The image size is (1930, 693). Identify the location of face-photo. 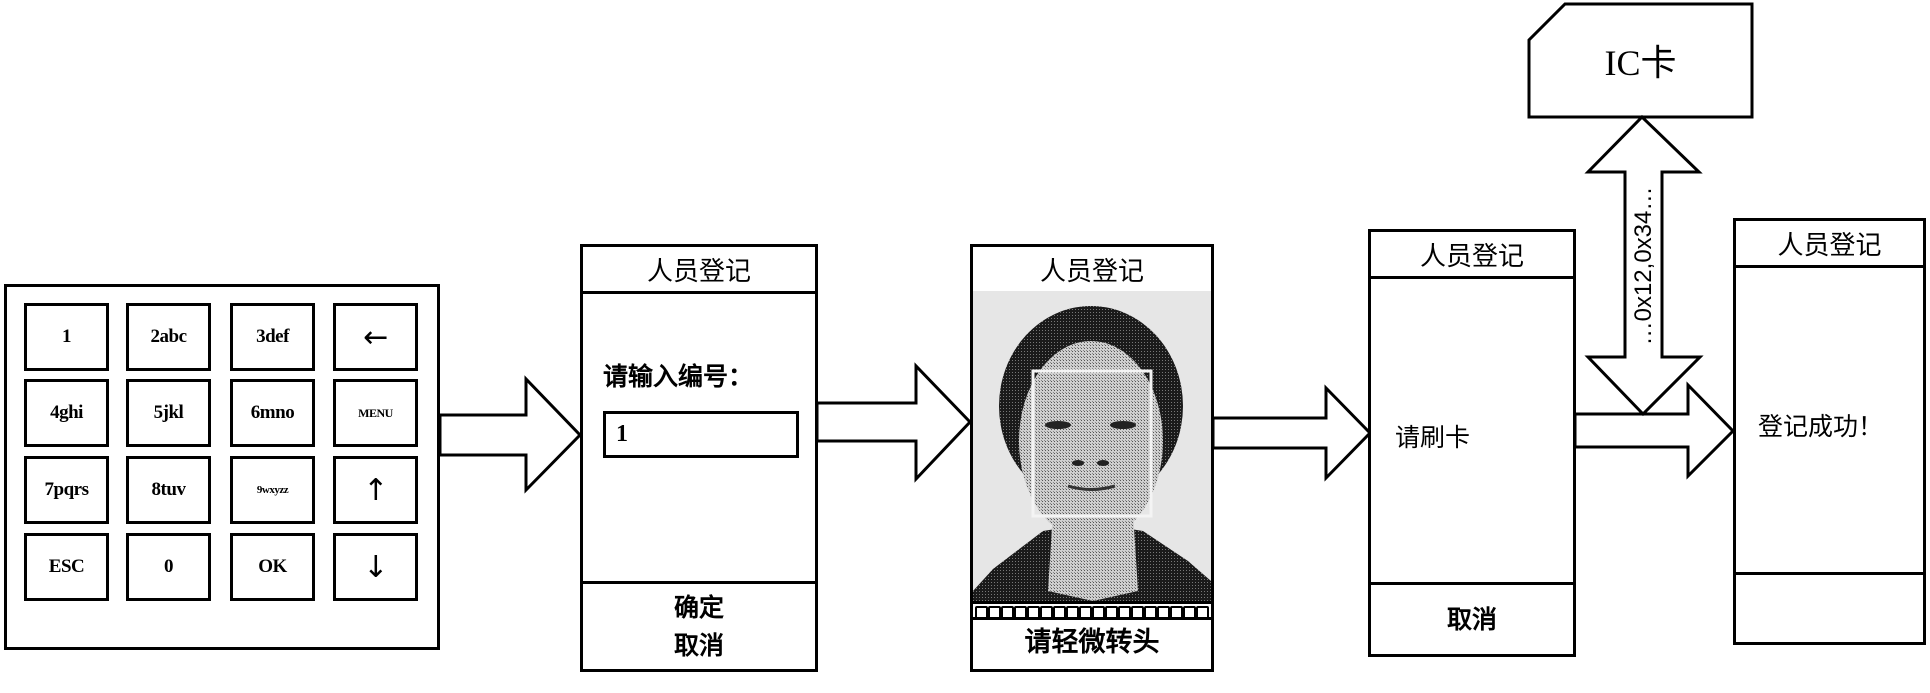
(1092, 446).